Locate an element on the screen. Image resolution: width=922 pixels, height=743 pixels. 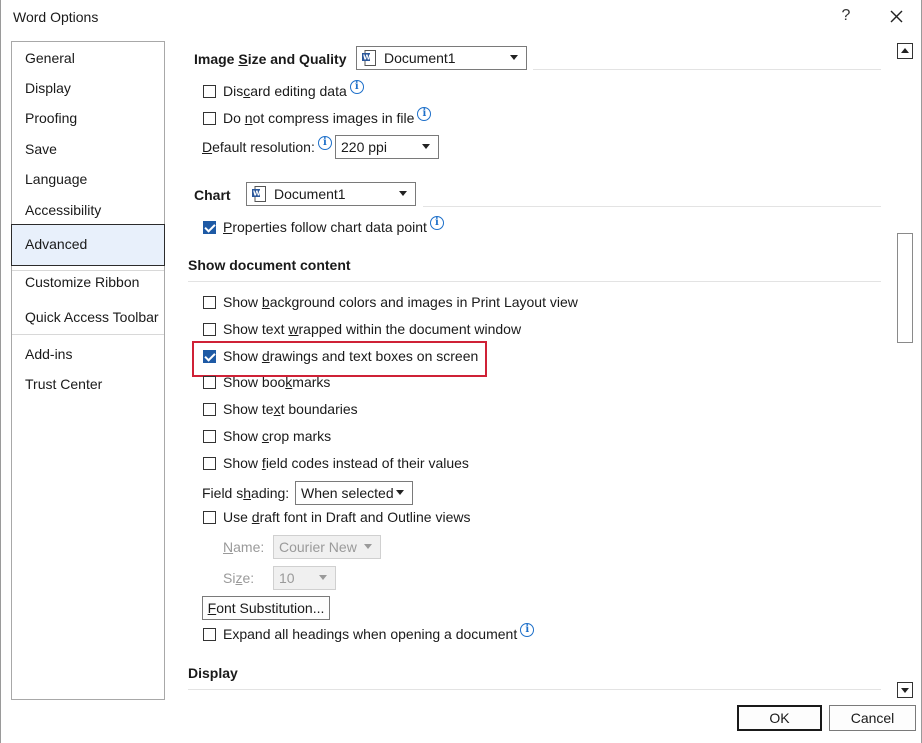
default-resolution-select: 220 ppi is located at coordinates (387, 147).